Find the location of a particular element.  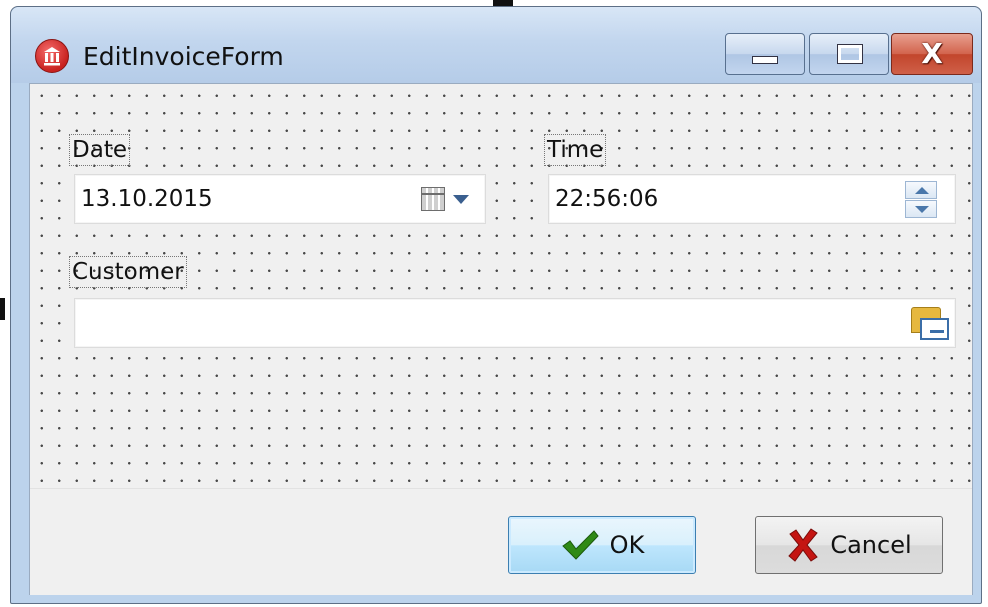

time-field: 22:56:06 is located at coordinates (752, 199).